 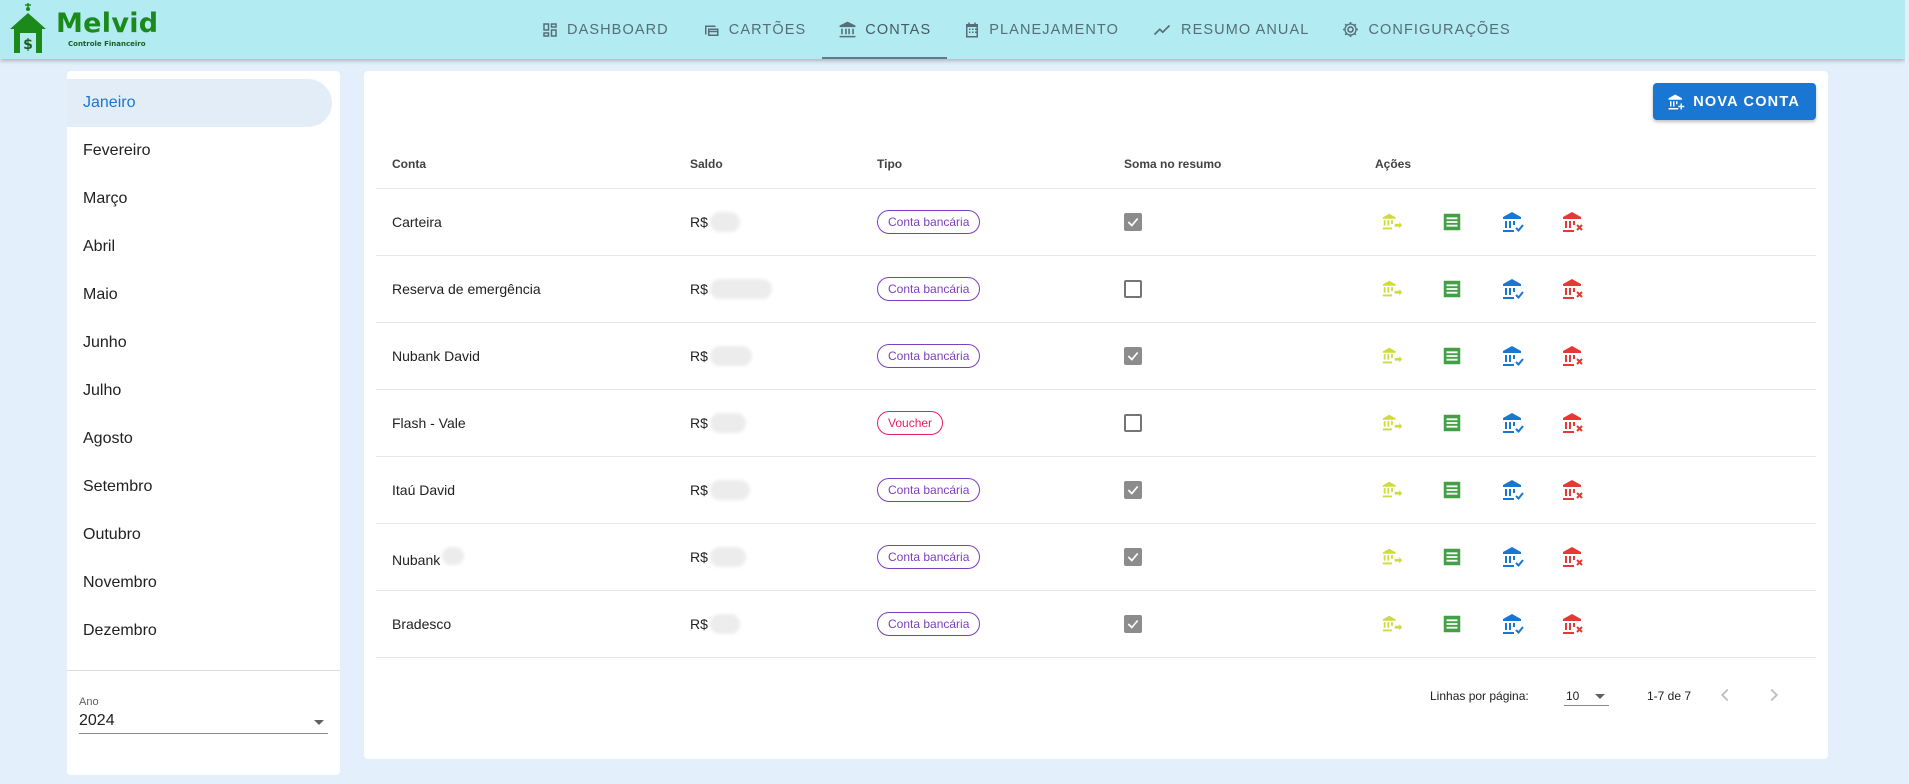 What do you see at coordinates (1096, 490) in the screenshot?
I see `table-row: Itaú David R$ Conta bancária` at bounding box center [1096, 490].